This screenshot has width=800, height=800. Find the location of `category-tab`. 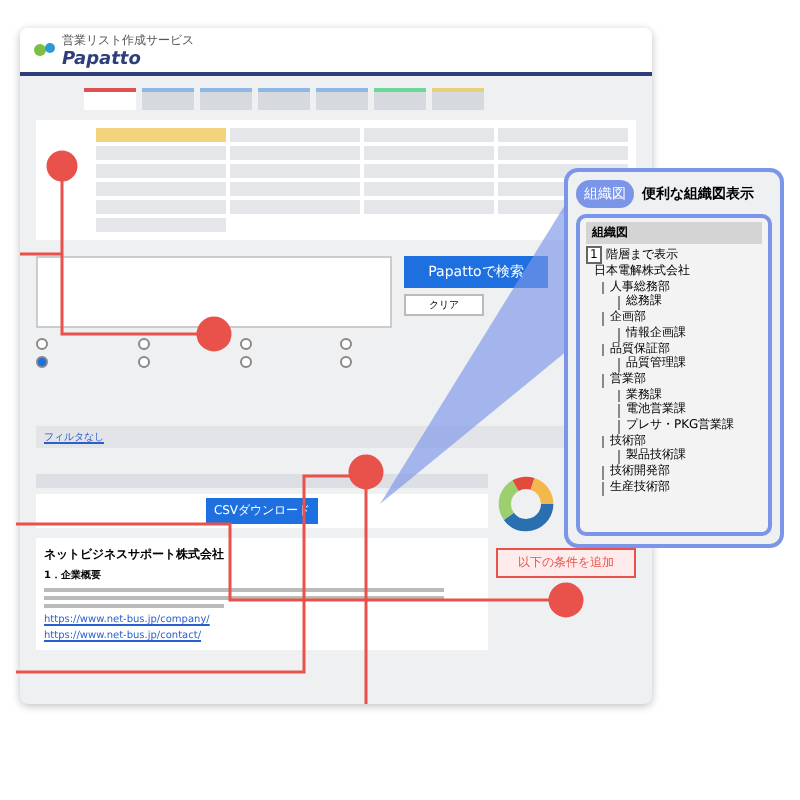

category-tab is located at coordinates (110, 99).